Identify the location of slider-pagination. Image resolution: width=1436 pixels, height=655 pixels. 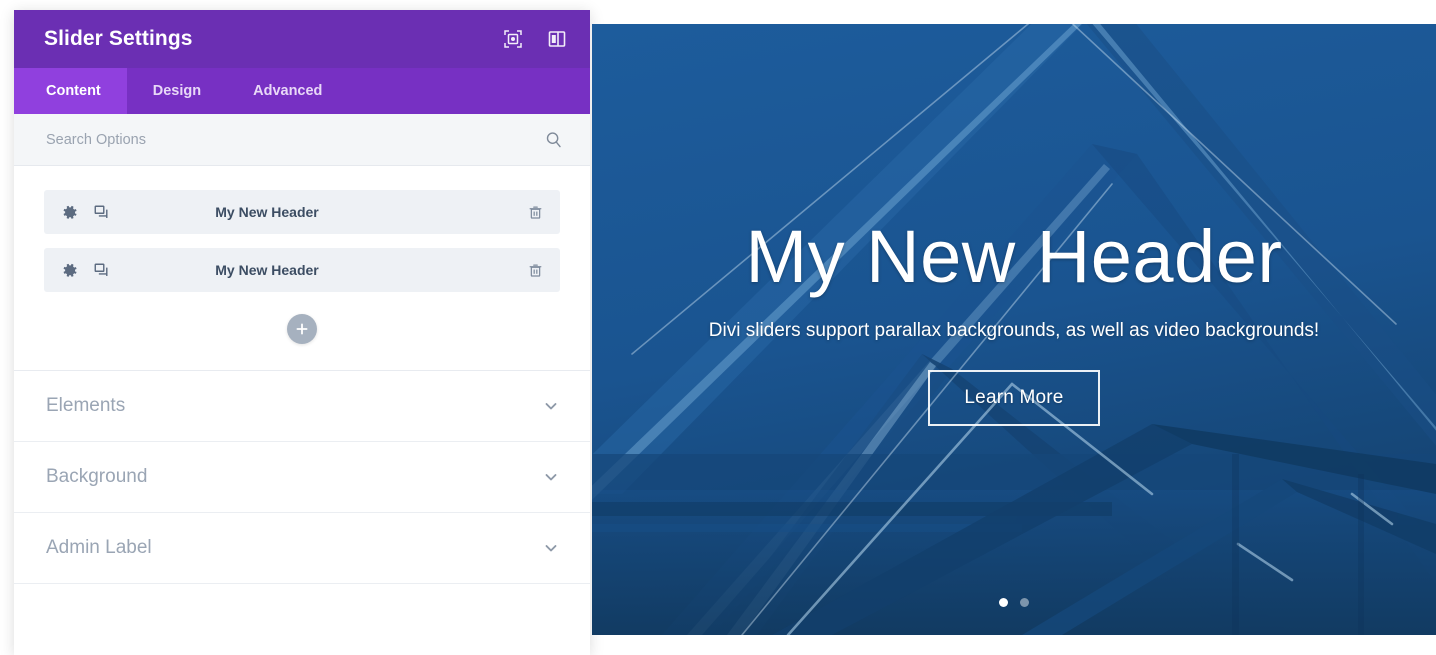
(1014, 602).